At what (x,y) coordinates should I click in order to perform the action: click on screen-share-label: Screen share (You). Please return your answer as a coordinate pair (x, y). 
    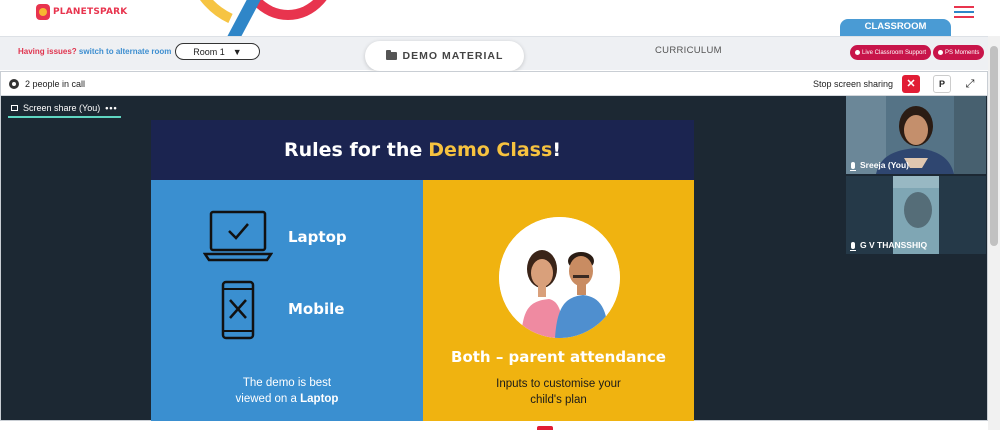
    Looking at the image, I should click on (62, 107).